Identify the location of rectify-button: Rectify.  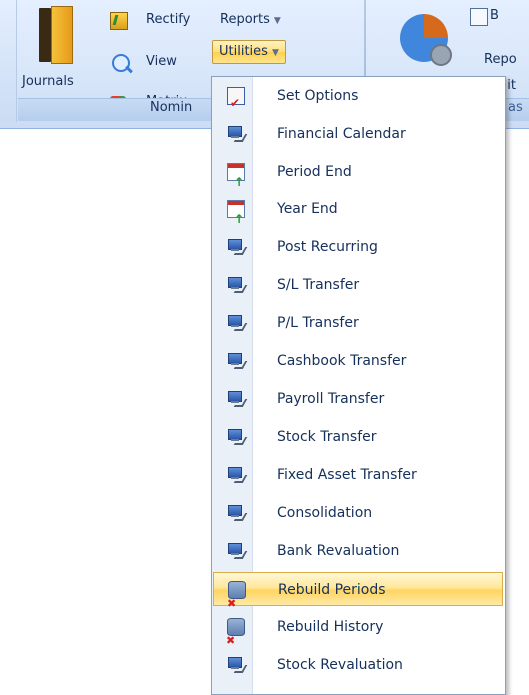
(168, 19).